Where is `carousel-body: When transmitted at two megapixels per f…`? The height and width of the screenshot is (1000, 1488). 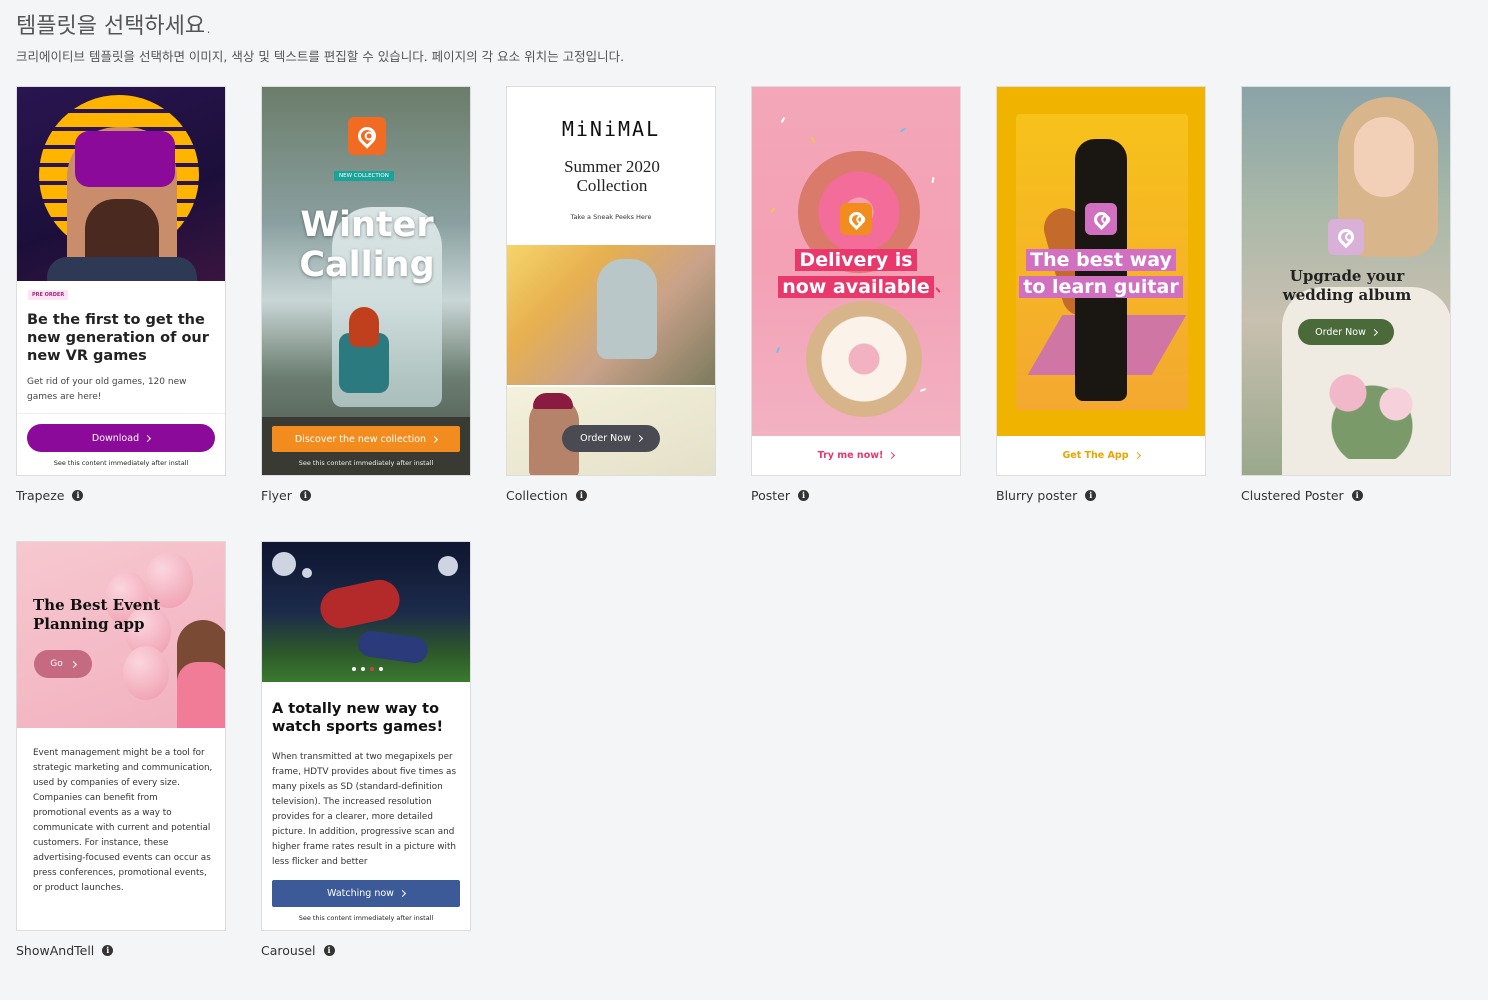 carousel-body: When transmitted at two megapixels per f… is located at coordinates (364, 809).